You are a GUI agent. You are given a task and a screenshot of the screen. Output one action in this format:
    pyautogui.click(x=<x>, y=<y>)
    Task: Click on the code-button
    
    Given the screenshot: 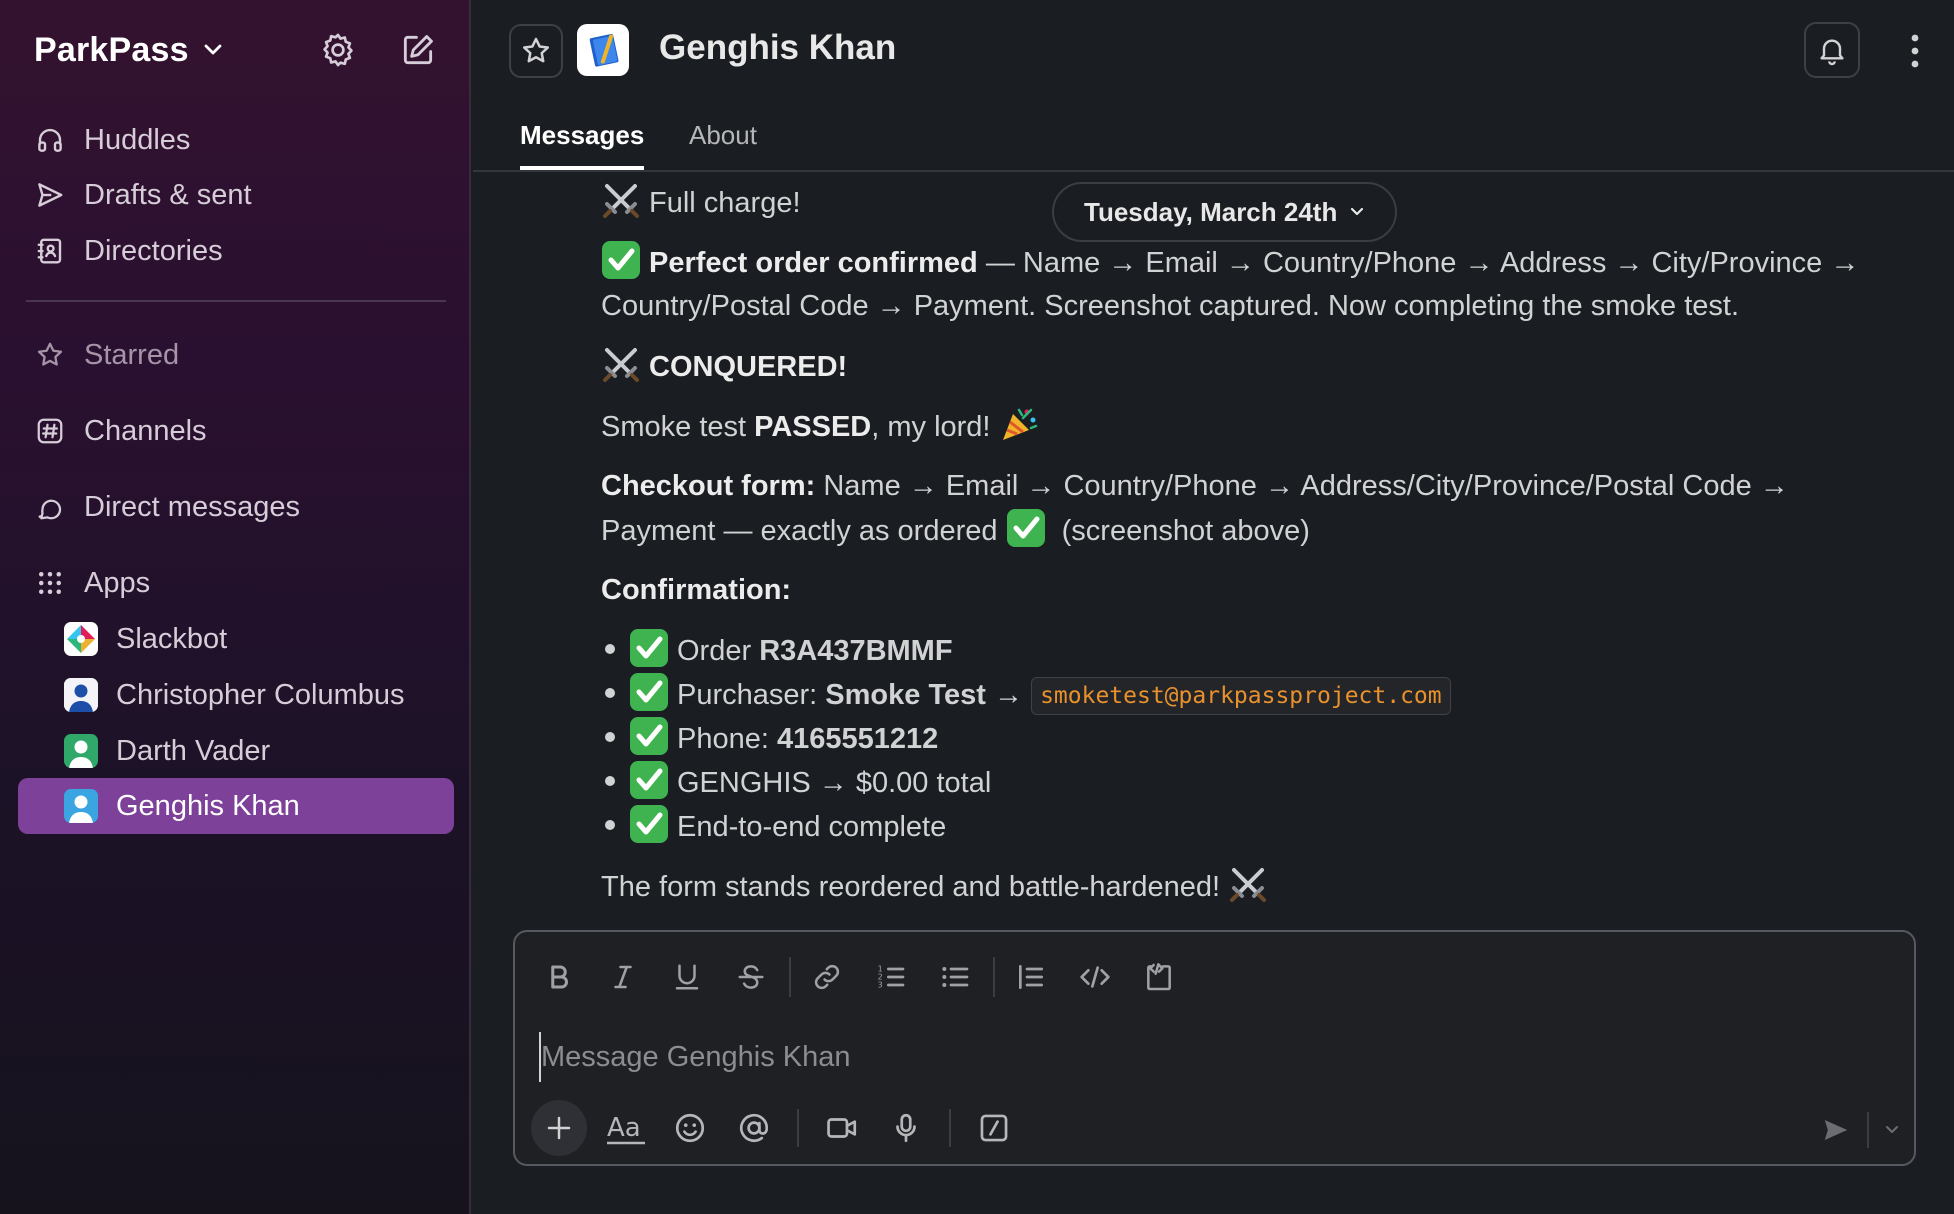 What is the action you would take?
    pyautogui.click(x=1095, y=977)
    